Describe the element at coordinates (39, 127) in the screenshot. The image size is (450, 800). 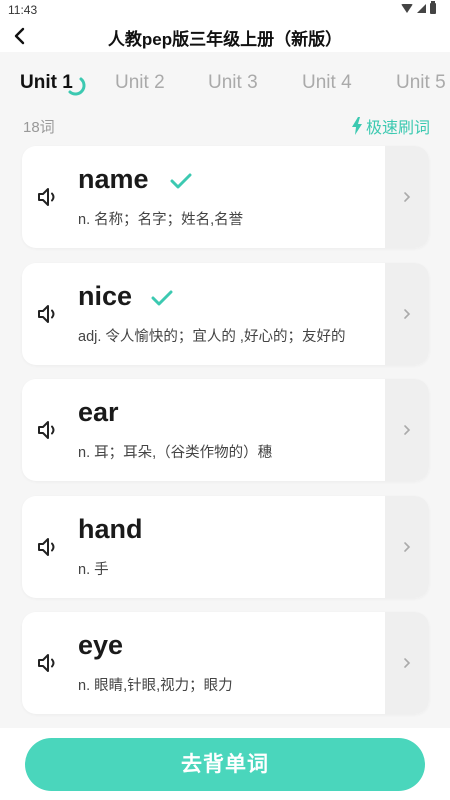
I see `word-count: 18词` at that location.